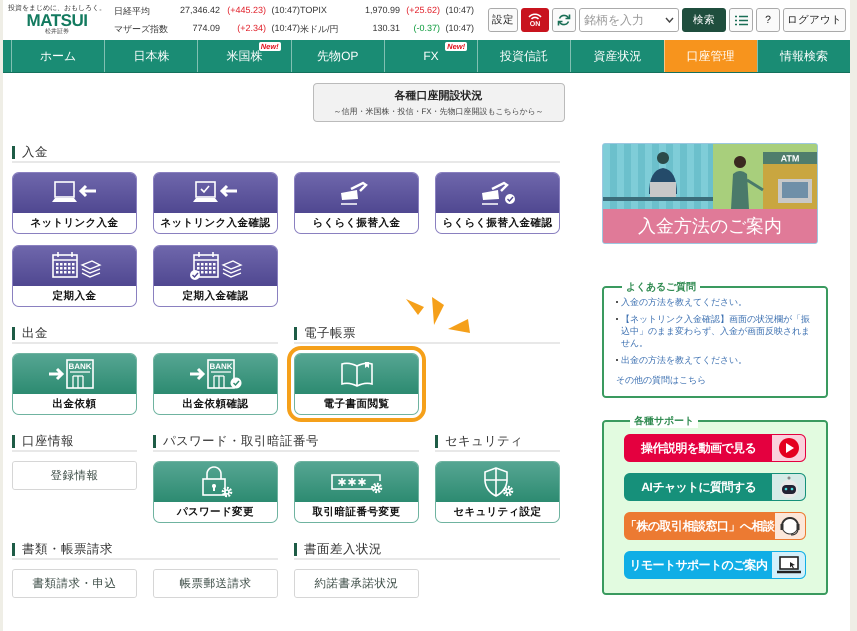 Image resolution: width=857 pixels, height=631 pixels. Describe the element at coordinates (30, 333) in the screenshot. I see `section-title: 出金` at that location.